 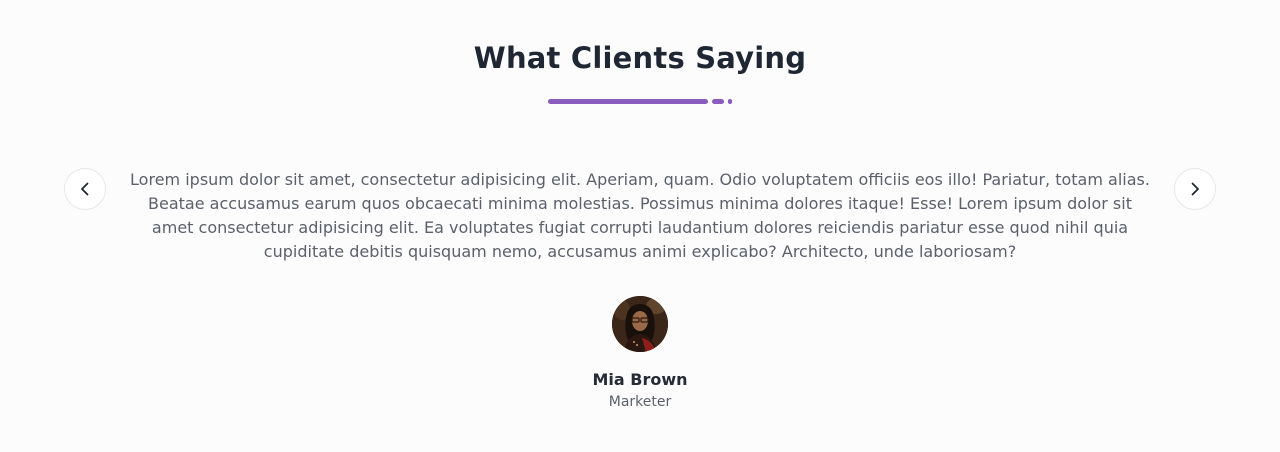 I want to click on chevron-left-icon, so click(x=85, y=189).